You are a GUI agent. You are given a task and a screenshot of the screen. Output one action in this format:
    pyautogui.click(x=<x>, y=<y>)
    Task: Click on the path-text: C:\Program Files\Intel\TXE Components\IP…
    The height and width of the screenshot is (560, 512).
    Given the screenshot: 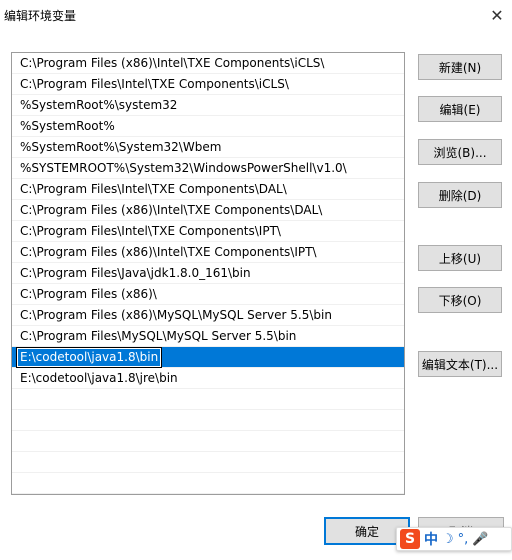 What is the action you would take?
    pyautogui.click(x=150, y=231)
    